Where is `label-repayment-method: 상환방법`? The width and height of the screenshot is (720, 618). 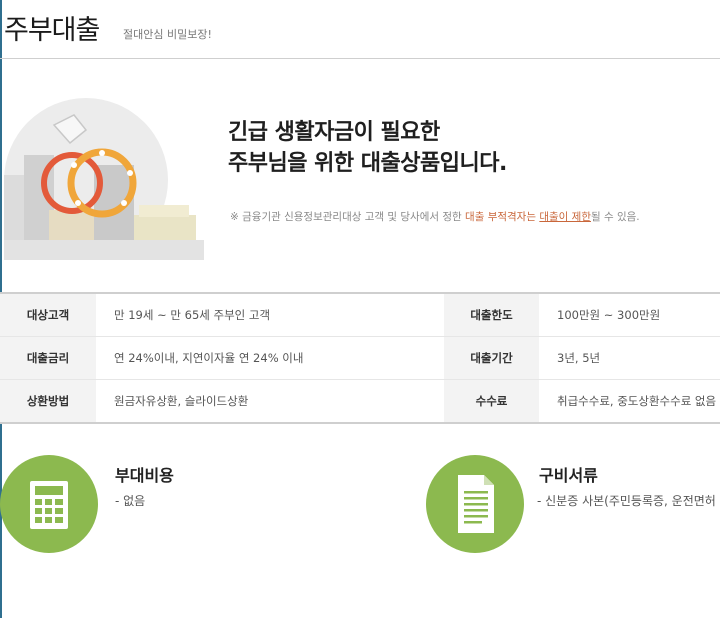
label-repayment-method: 상환방법 is located at coordinates (48, 401).